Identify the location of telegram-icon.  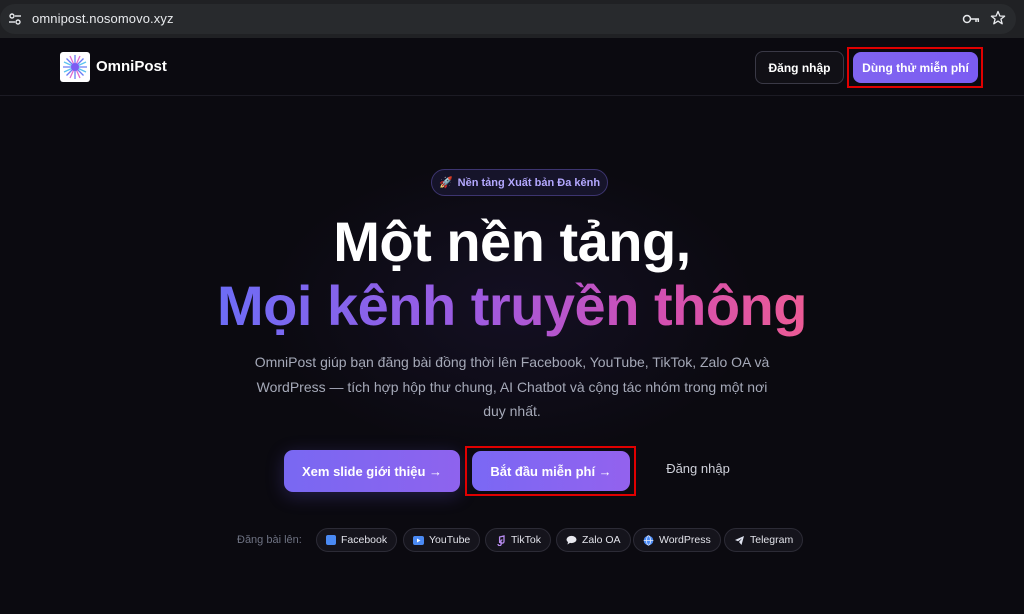
(739, 540).